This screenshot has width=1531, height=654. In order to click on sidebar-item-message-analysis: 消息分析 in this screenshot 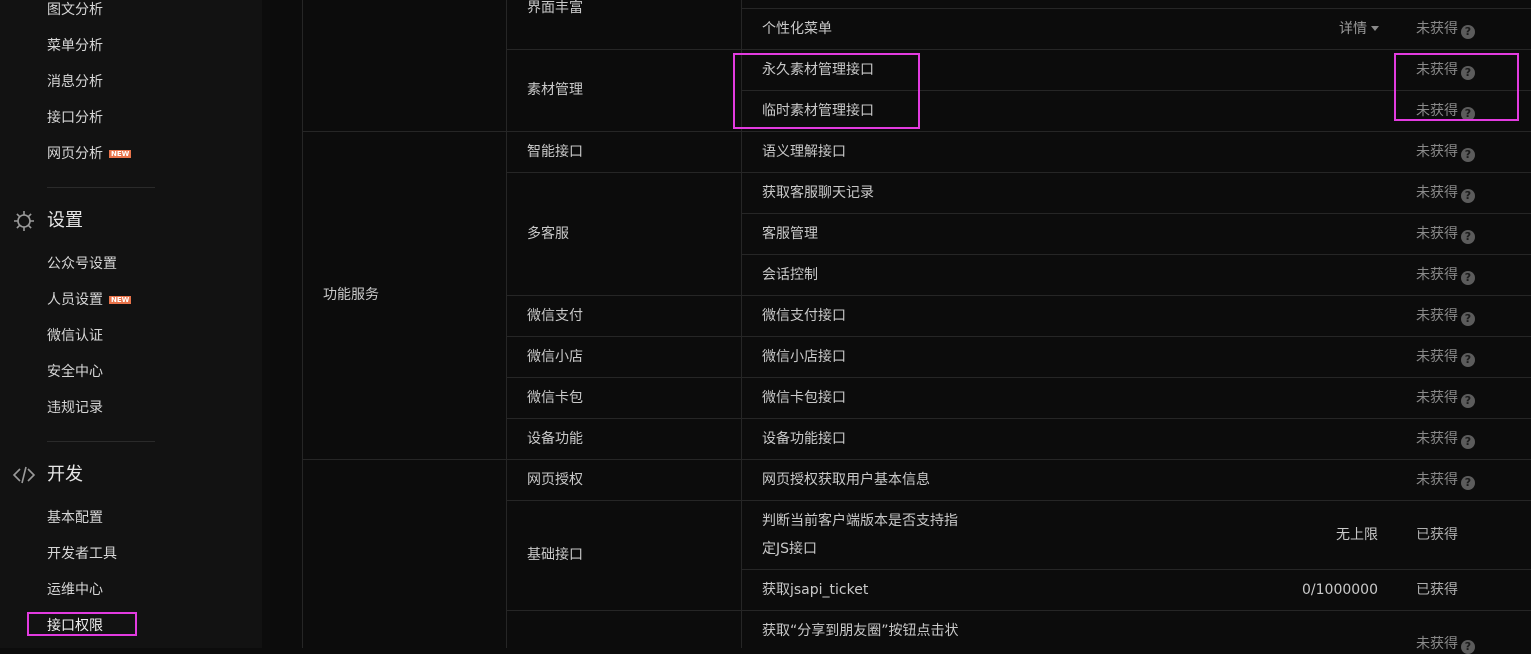, I will do `click(75, 82)`.